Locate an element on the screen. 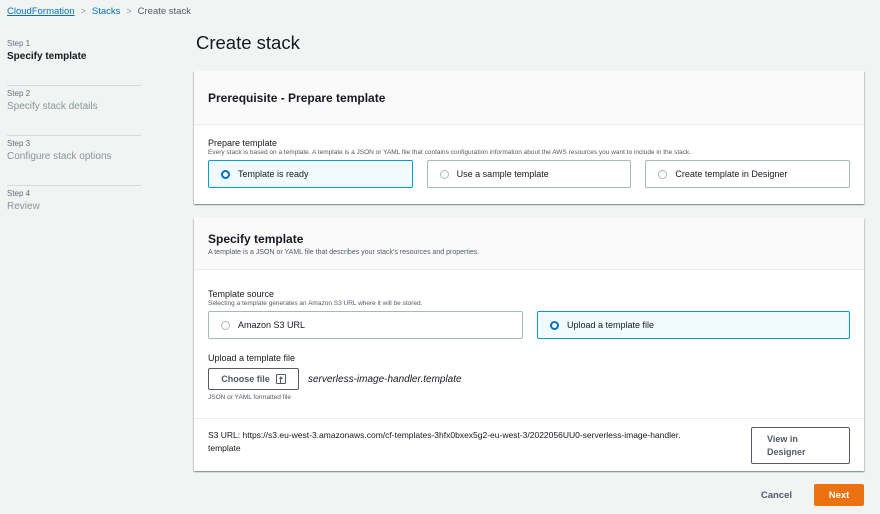  step-title: Review is located at coordinates (23, 206).